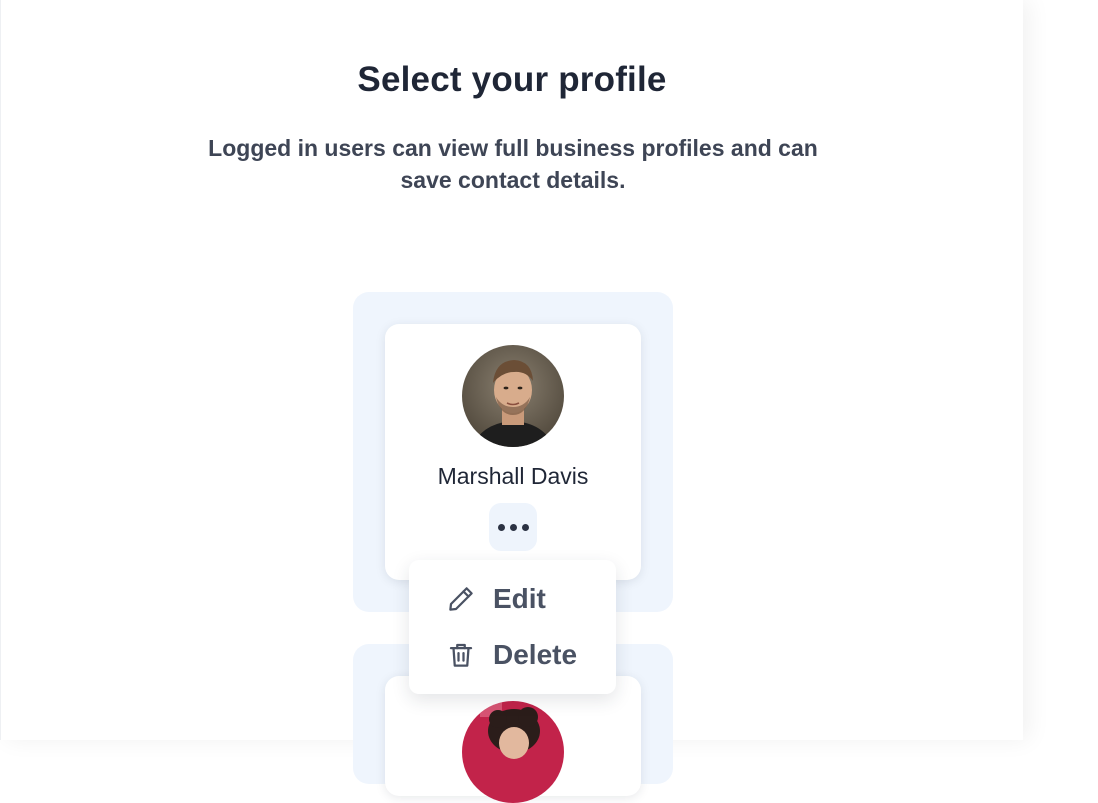 The width and height of the screenshot is (1098, 803). What do you see at coordinates (519, 598) in the screenshot?
I see `menu-item-label: Edit` at bounding box center [519, 598].